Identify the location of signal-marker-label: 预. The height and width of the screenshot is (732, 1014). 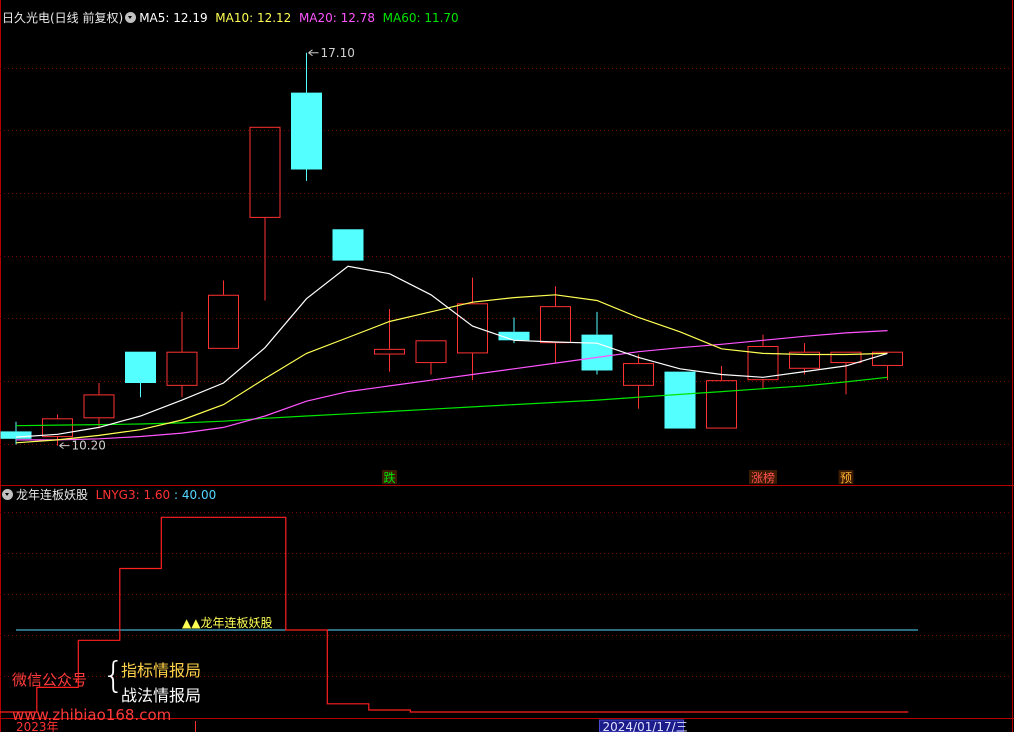
(846, 478).